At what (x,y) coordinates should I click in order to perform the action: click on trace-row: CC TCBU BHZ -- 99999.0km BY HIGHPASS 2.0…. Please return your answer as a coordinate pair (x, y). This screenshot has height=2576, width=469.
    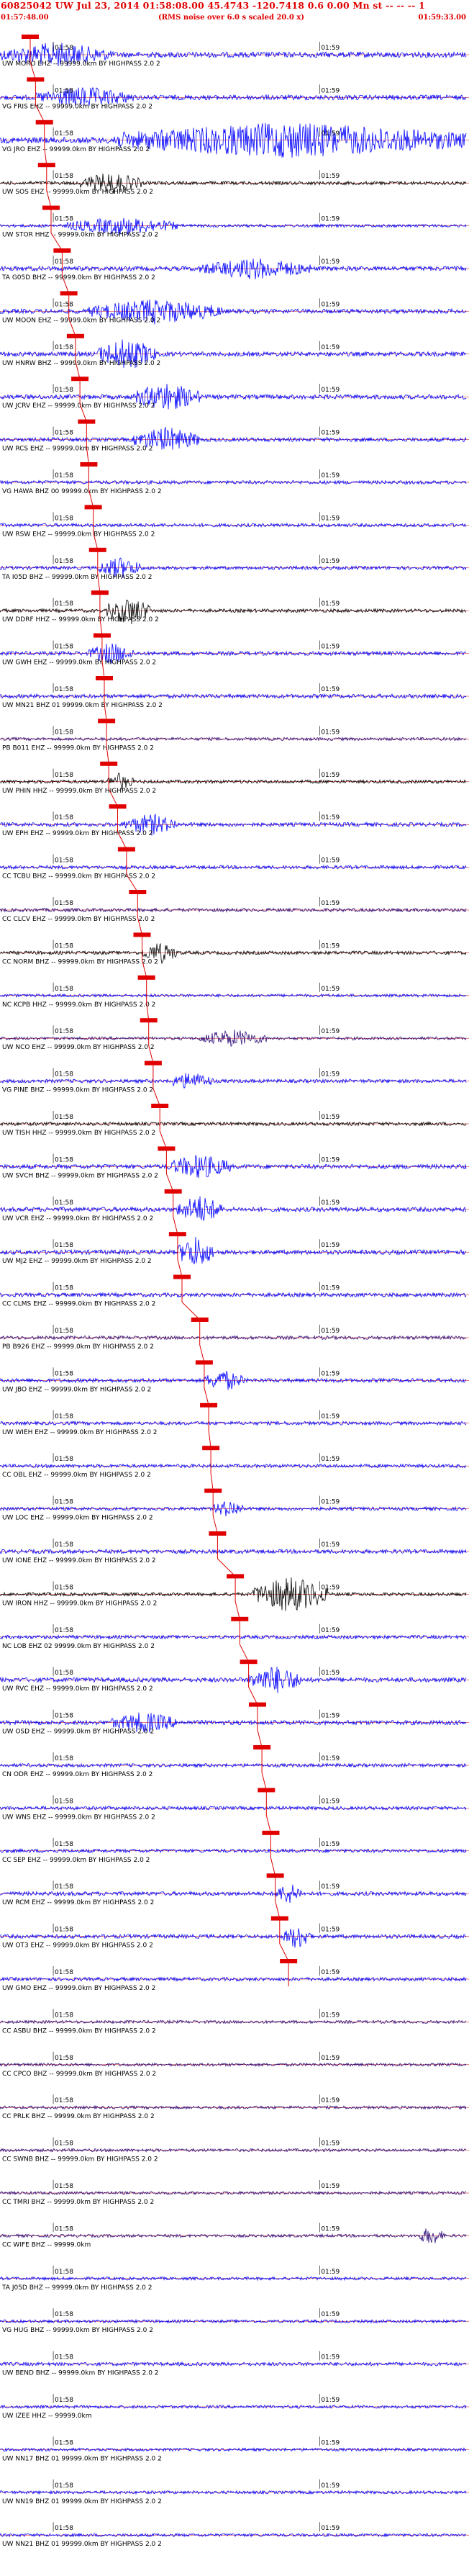
    Looking at the image, I should click on (234, 864).